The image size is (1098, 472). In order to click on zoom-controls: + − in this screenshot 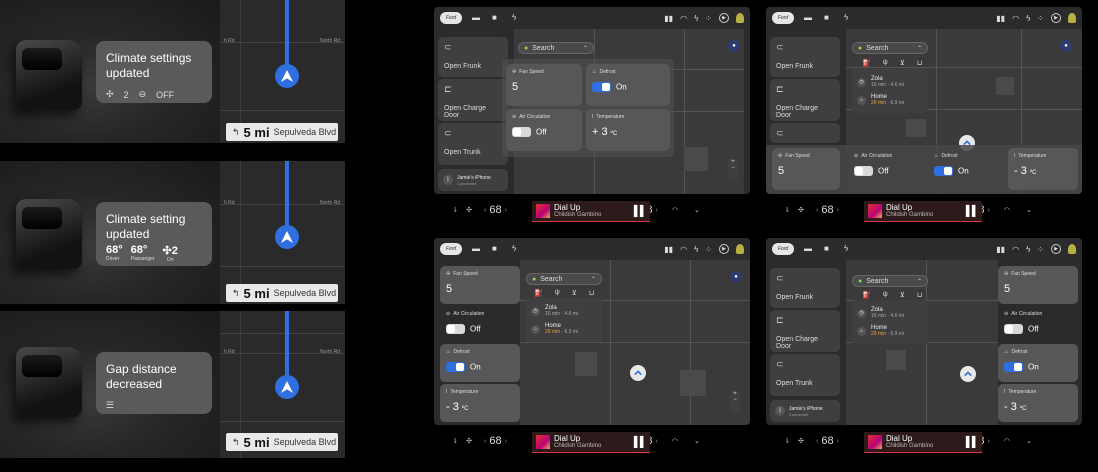, I will do `click(733, 170)`.